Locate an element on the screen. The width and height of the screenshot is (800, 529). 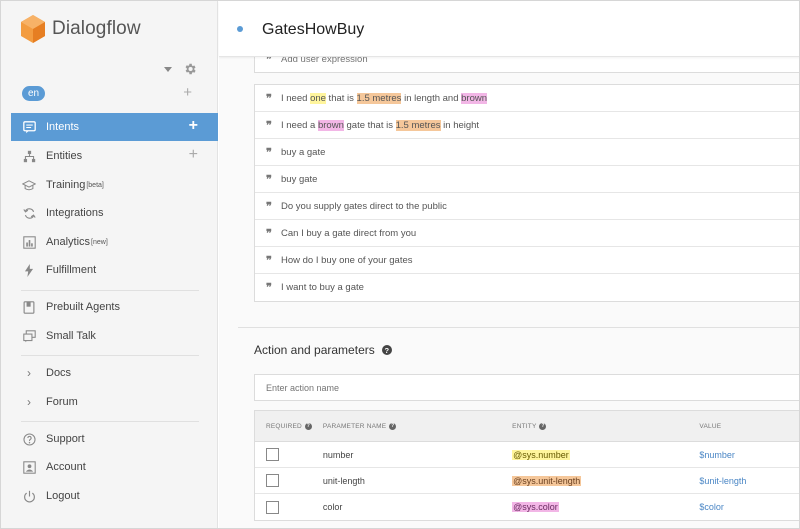
sidebar-item-label: Forum is located at coordinates (62, 402).